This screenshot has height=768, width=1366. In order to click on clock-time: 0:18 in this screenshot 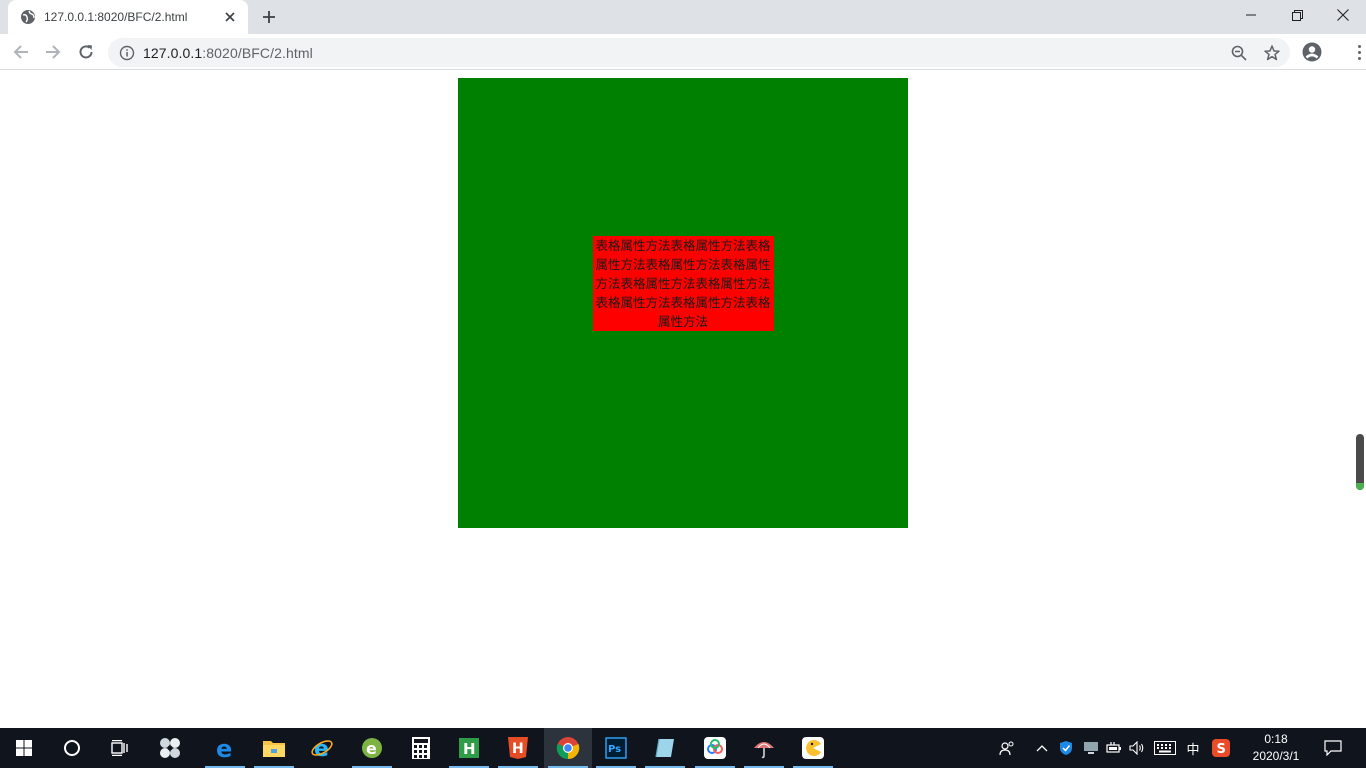, I will do `click(1276, 739)`.